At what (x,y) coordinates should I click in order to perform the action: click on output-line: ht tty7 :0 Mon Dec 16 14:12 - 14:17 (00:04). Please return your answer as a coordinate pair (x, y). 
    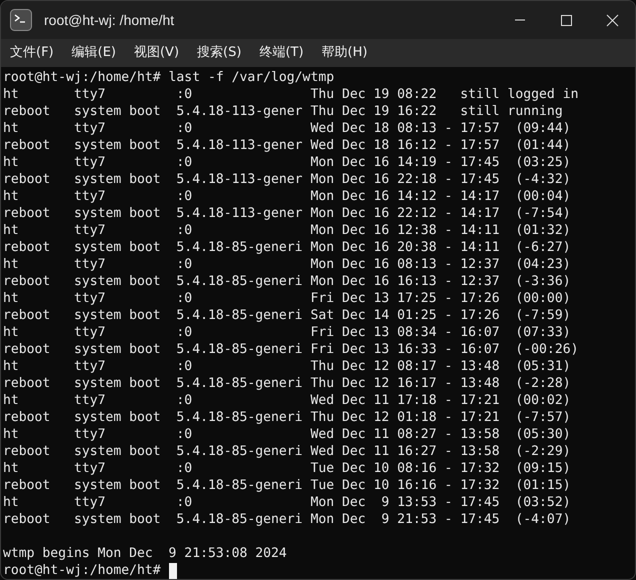
    Looking at the image, I should click on (287, 196).